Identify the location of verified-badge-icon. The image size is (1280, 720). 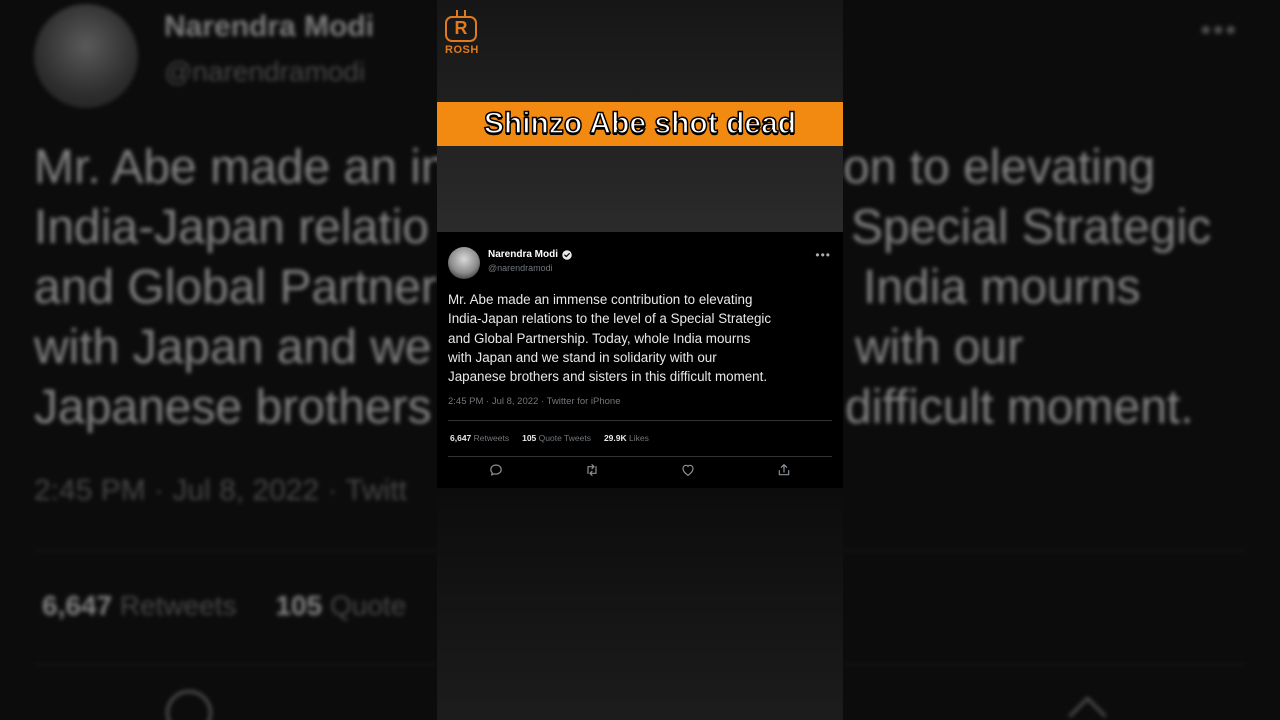
(567, 254).